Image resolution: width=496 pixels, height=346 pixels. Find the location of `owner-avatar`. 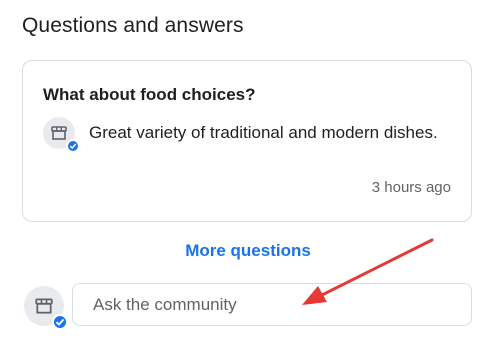

owner-avatar is located at coordinates (61, 135).